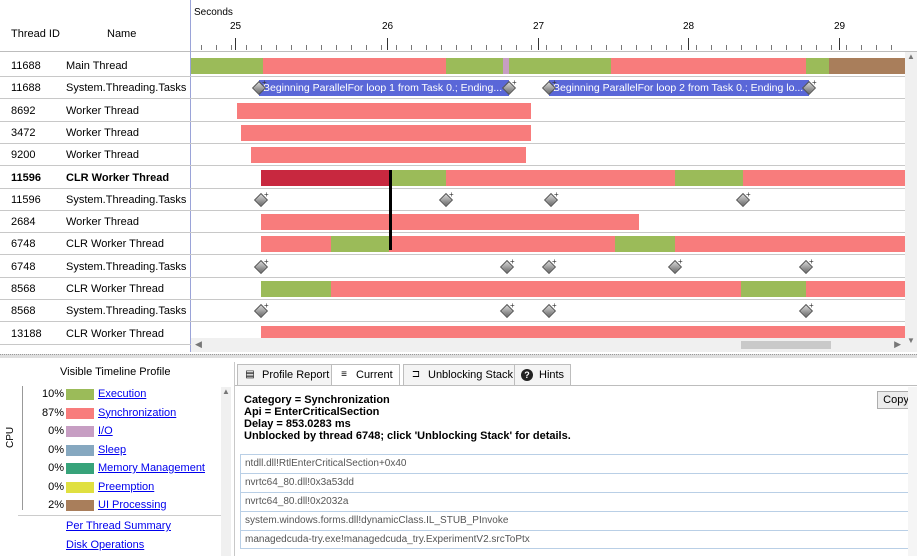 The height and width of the screenshot is (556, 917). I want to click on scroll-right-icon: ▶, so click(897, 344).